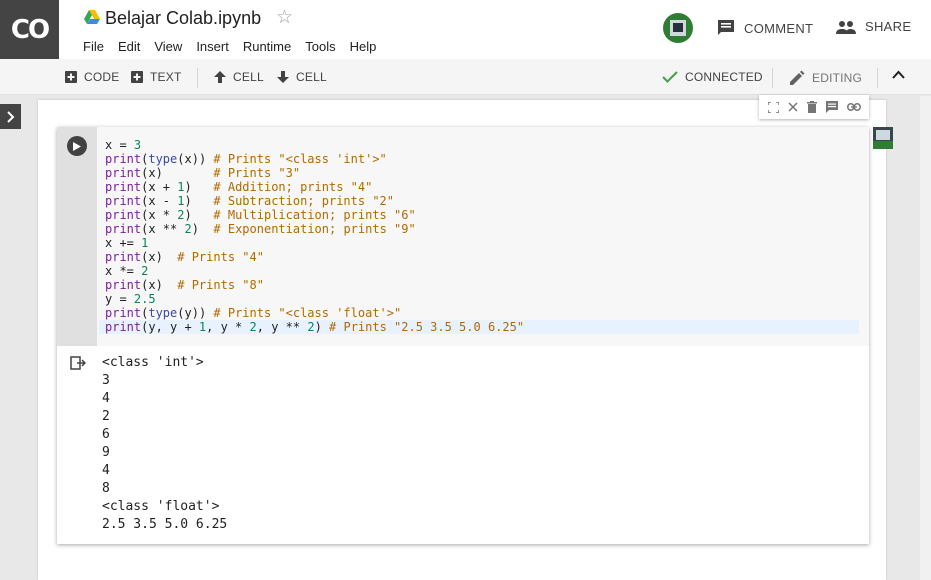 Image resolution: width=931 pixels, height=580 pixels. I want to click on menu-insert: Insert, so click(212, 46).